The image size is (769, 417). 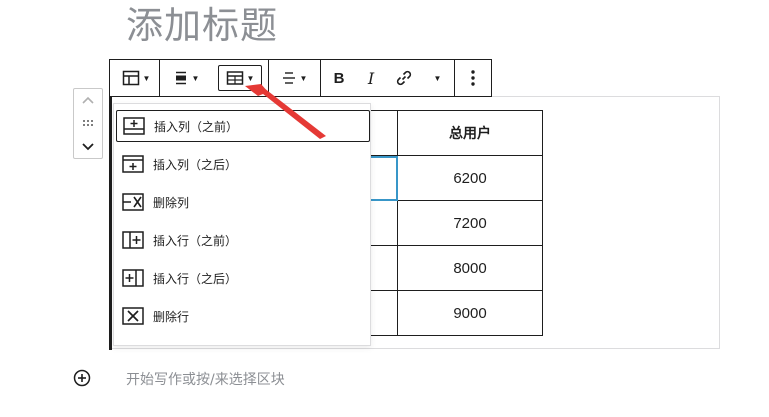 I want to click on change-block-type-button: ▼, so click(x=136, y=78).